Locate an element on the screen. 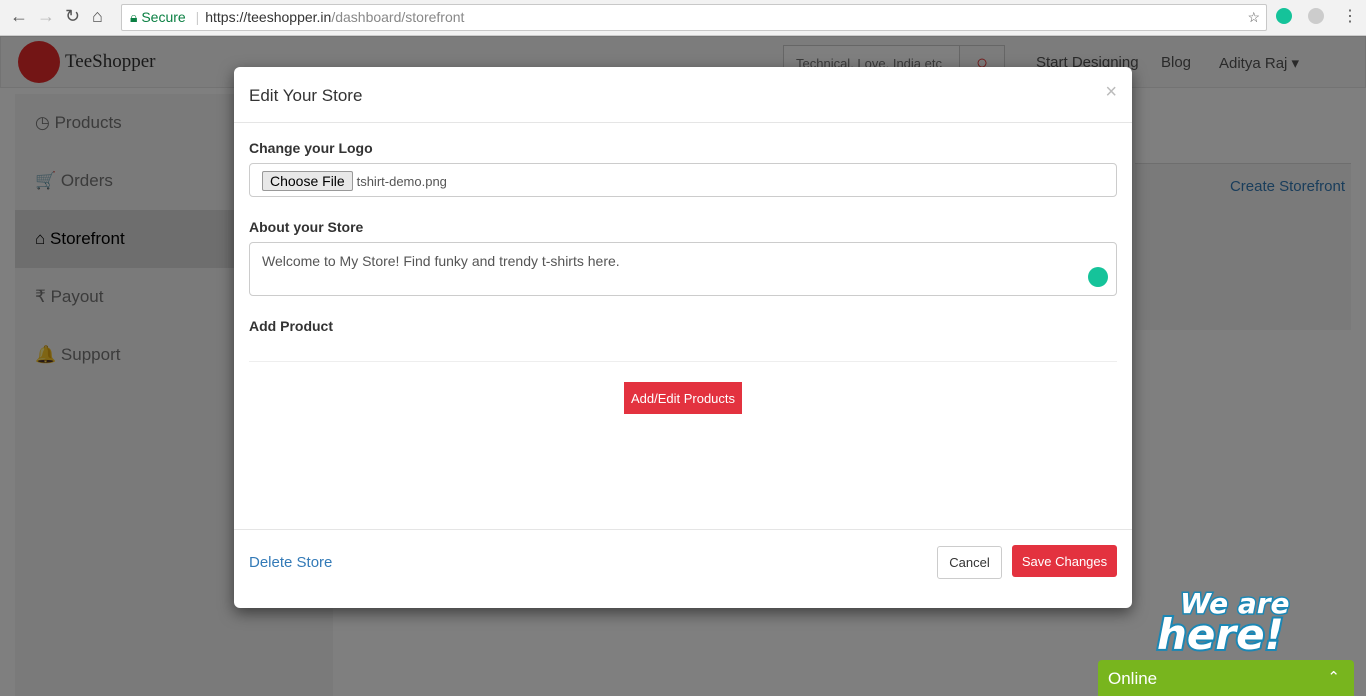 Image resolution: width=1366 pixels, height=696 pixels. home-icon: ⌂ is located at coordinates (97, 16).